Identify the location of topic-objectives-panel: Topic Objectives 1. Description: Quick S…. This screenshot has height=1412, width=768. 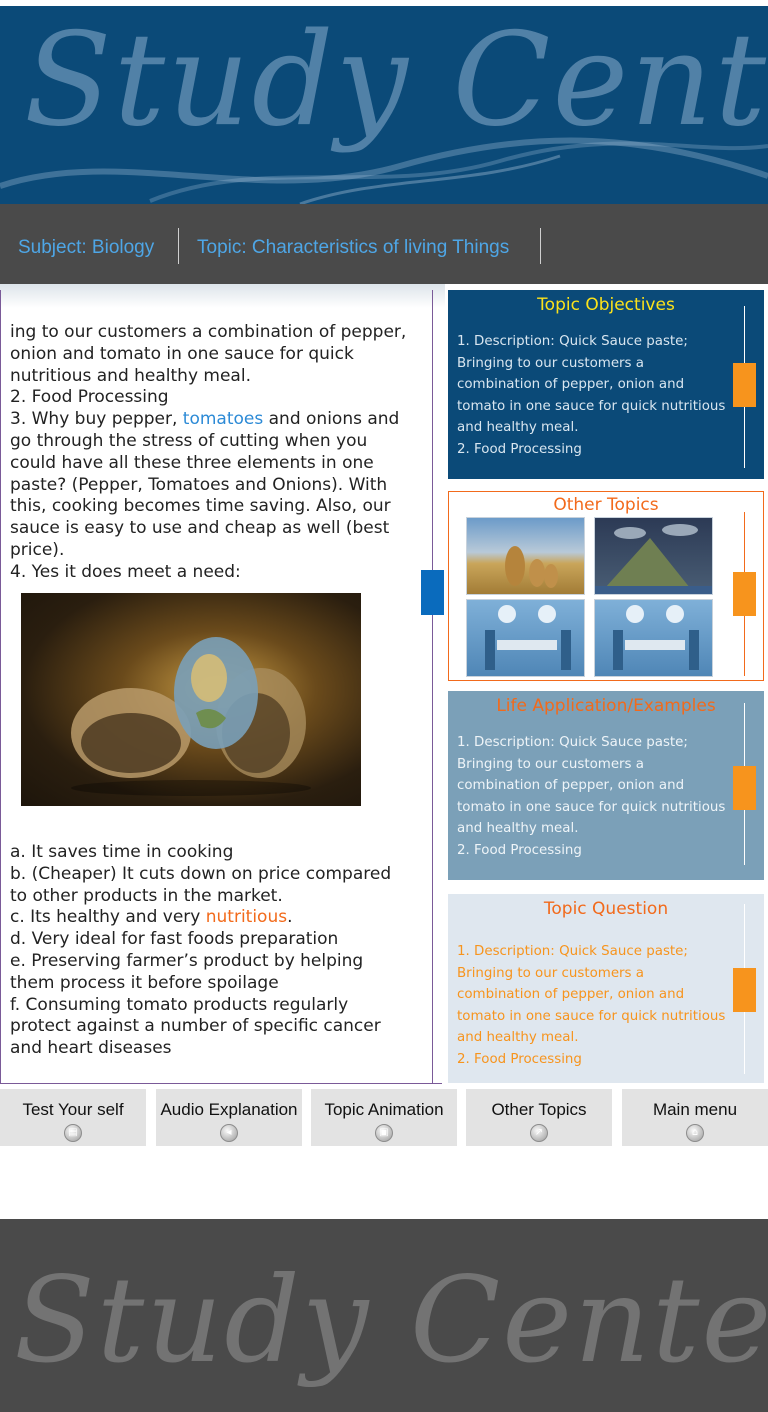
(606, 384).